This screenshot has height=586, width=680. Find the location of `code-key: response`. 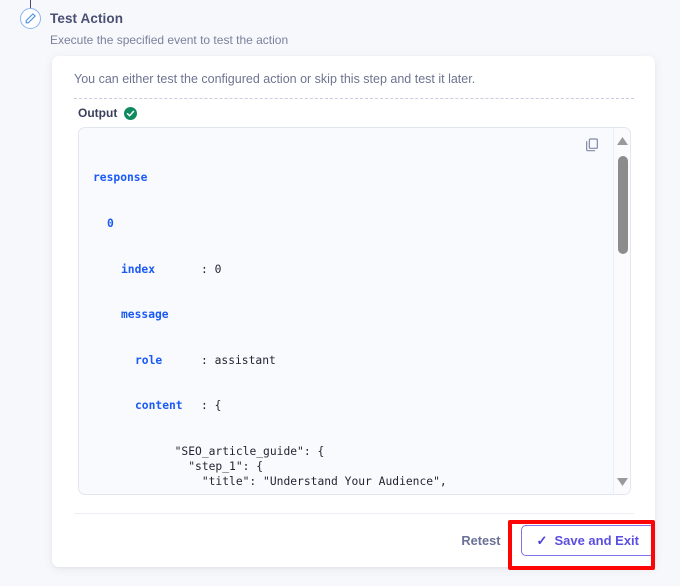

code-key: response is located at coordinates (120, 178).